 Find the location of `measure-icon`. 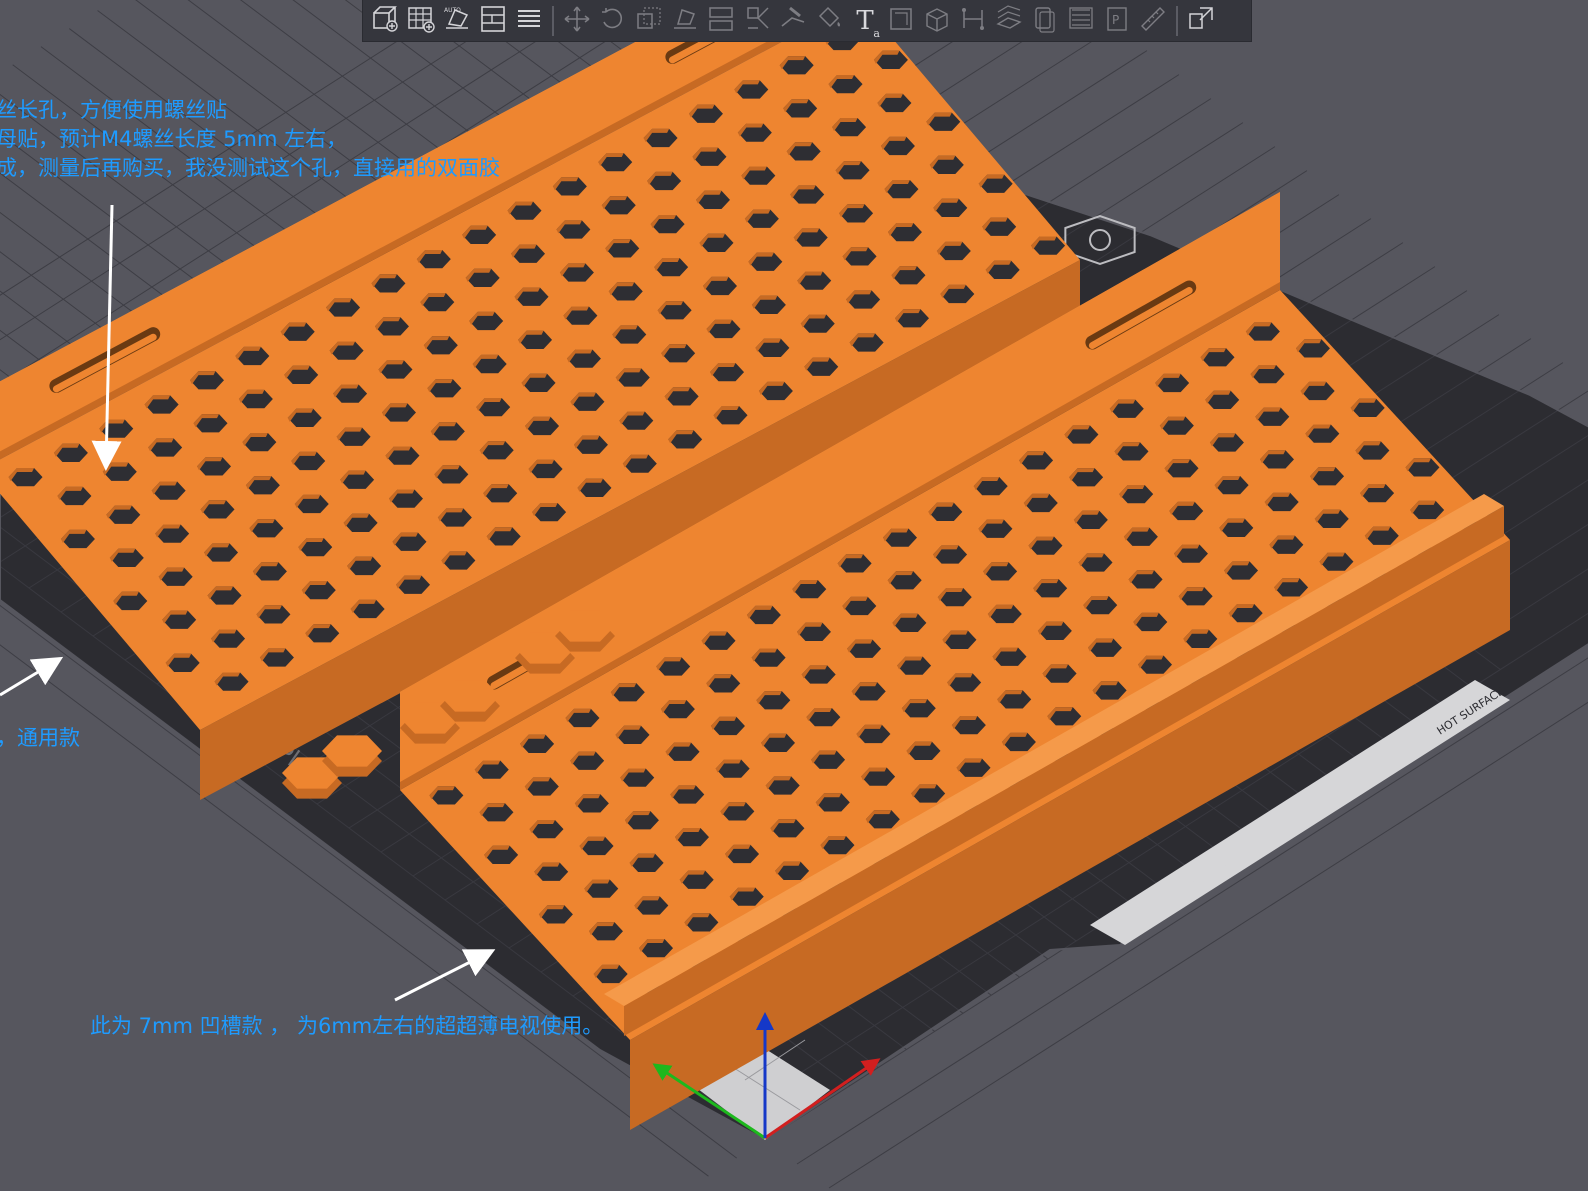

measure-icon is located at coordinates (973, 21).